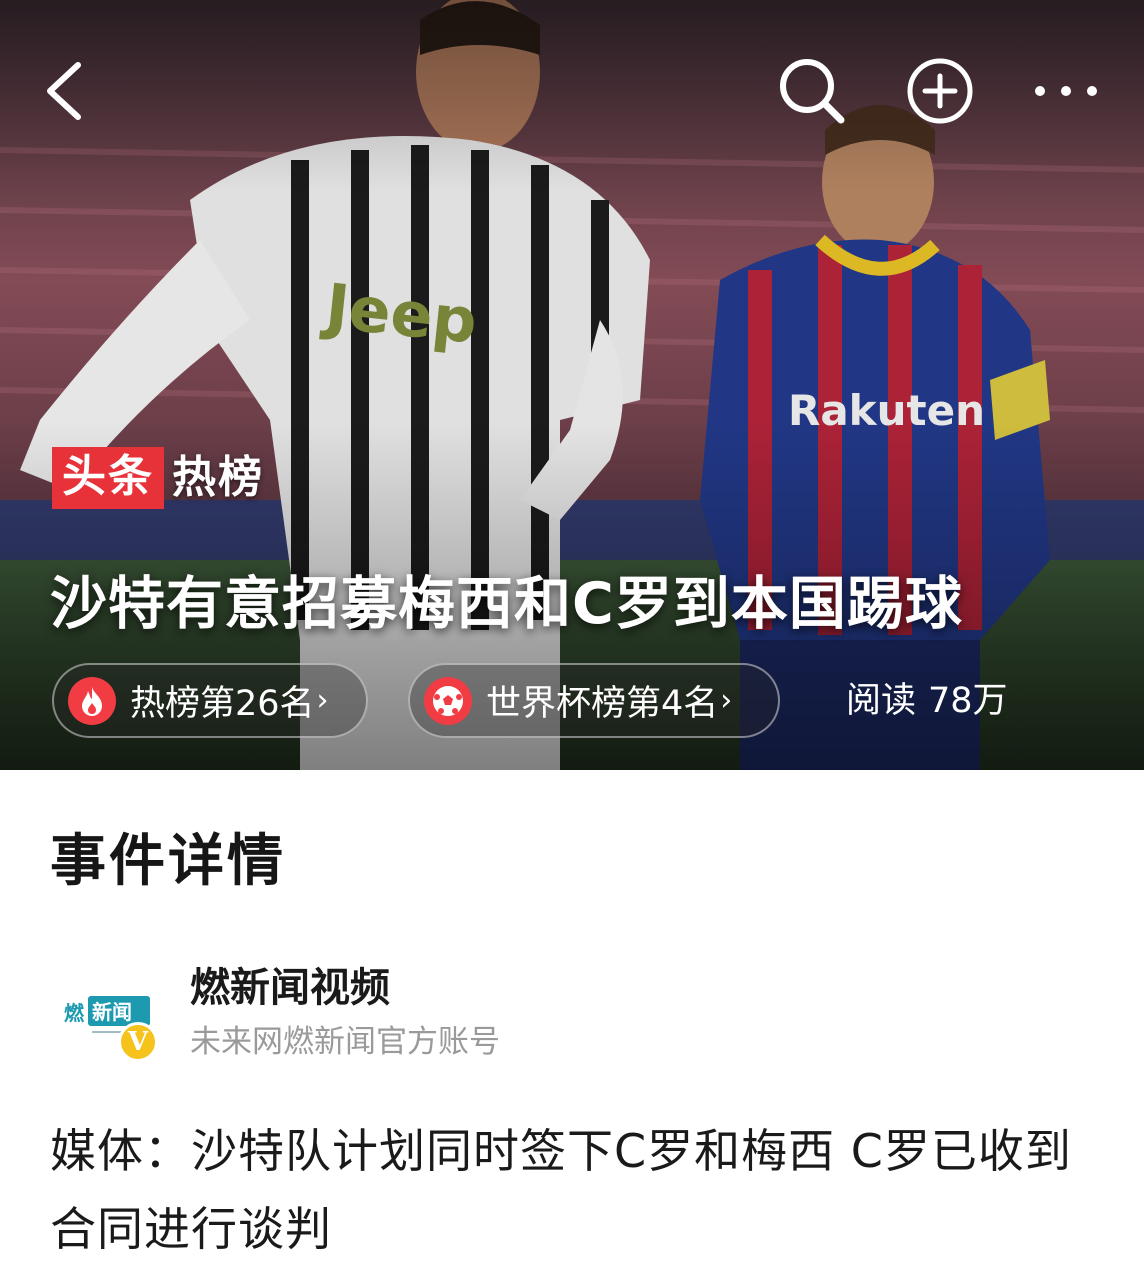 Image resolution: width=1144 pixels, height=1280 pixels. I want to click on back-icon, so click(64, 91).